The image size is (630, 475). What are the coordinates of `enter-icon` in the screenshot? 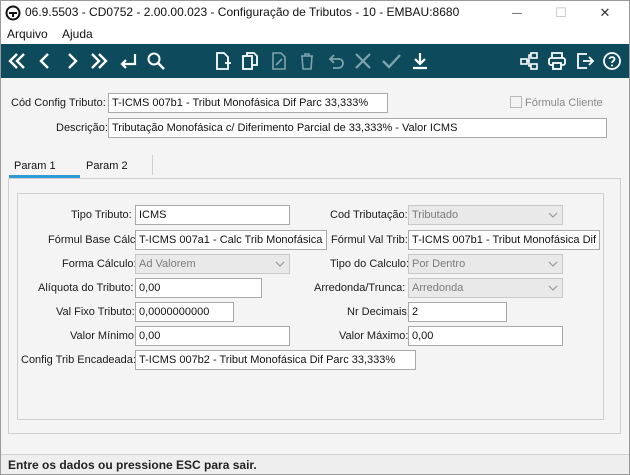 It's located at (128, 61).